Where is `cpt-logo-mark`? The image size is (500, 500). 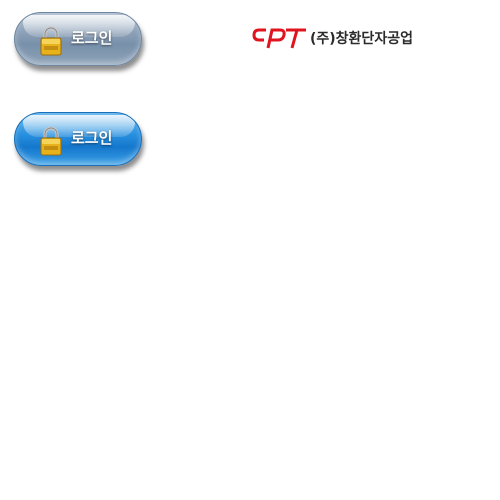 cpt-logo-mark is located at coordinates (279, 38).